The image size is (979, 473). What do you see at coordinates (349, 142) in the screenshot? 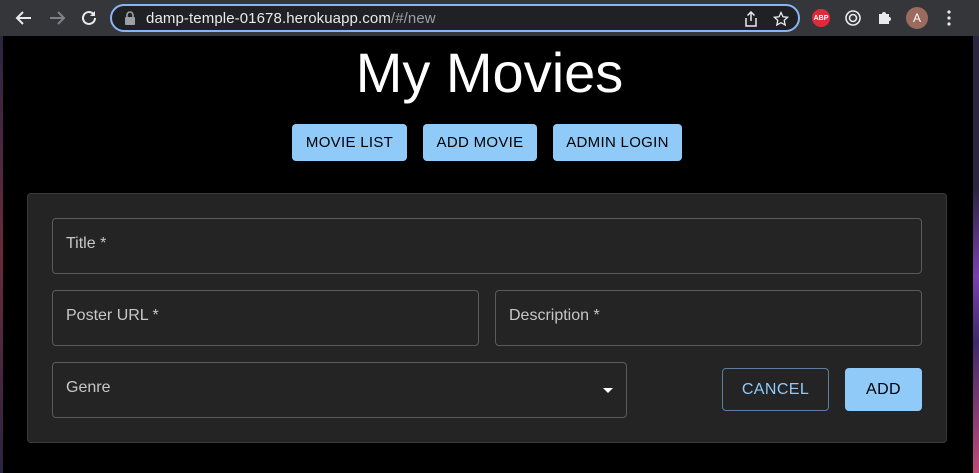
I see `movie-list-button: MOVIE LIST` at bounding box center [349, 142].